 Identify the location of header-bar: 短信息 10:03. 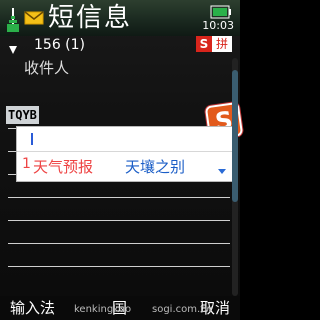
(120, 18).